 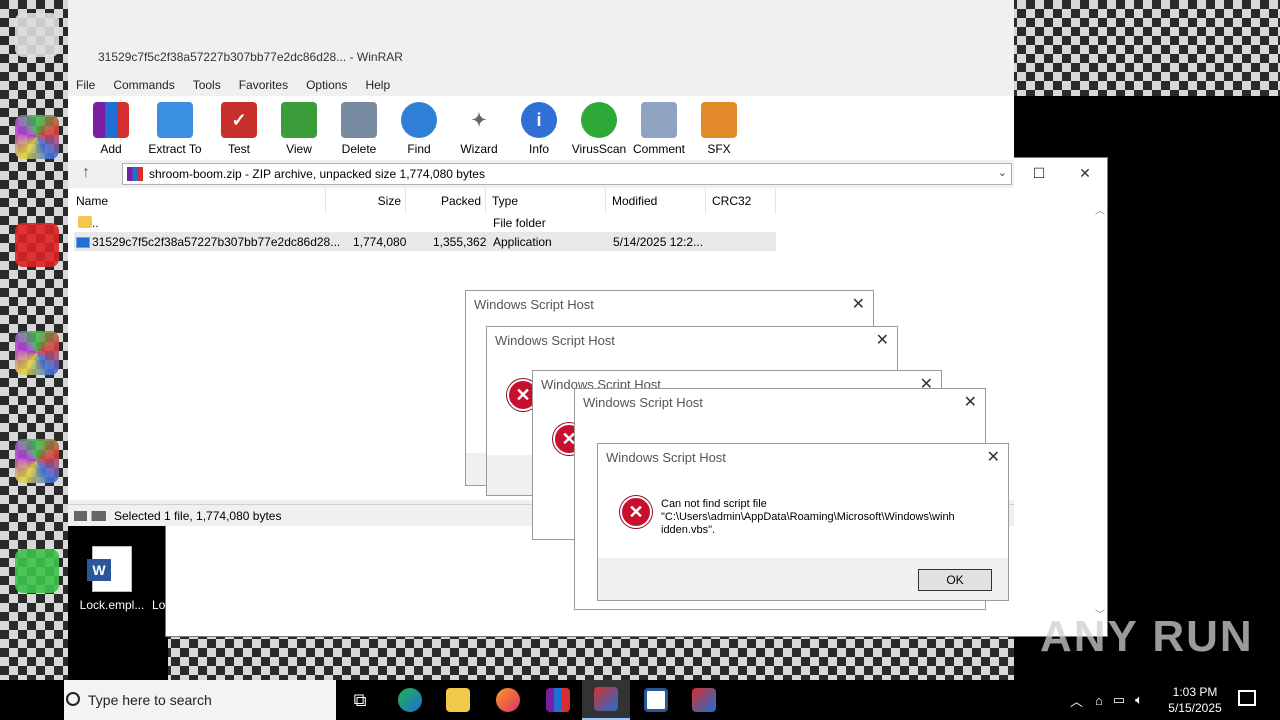 What do you see at coordinates (380, 242) in the screenshot?
I see `row-file-size: 1,774,080` at bounding box center [380, 242].